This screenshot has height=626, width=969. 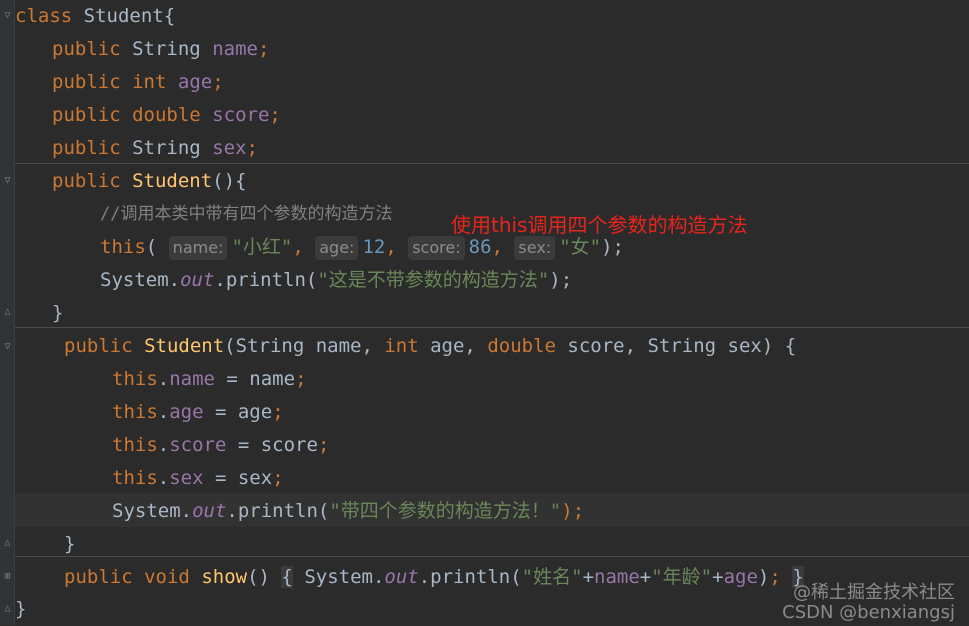 What do you see at coordinates (580, 247) in the screenshot?
I see `string-literal: "女"` at bounding box center [580, 247].